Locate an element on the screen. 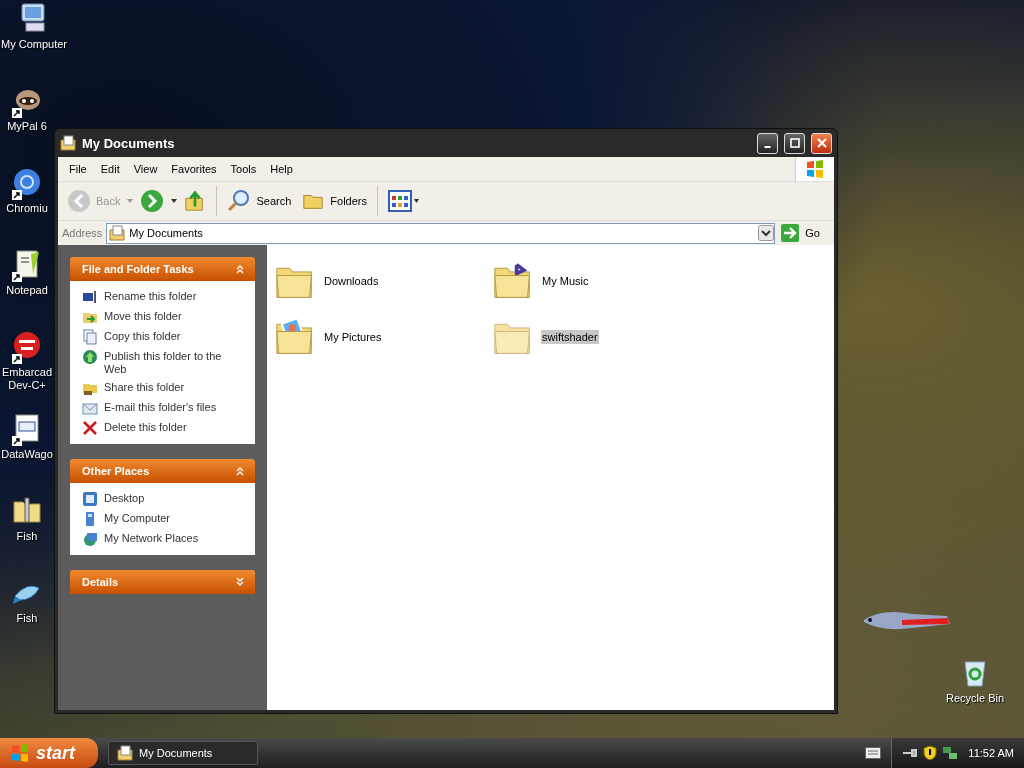 The image size is (1024, 768). desktop-icon is located at coordinates (90, 499).